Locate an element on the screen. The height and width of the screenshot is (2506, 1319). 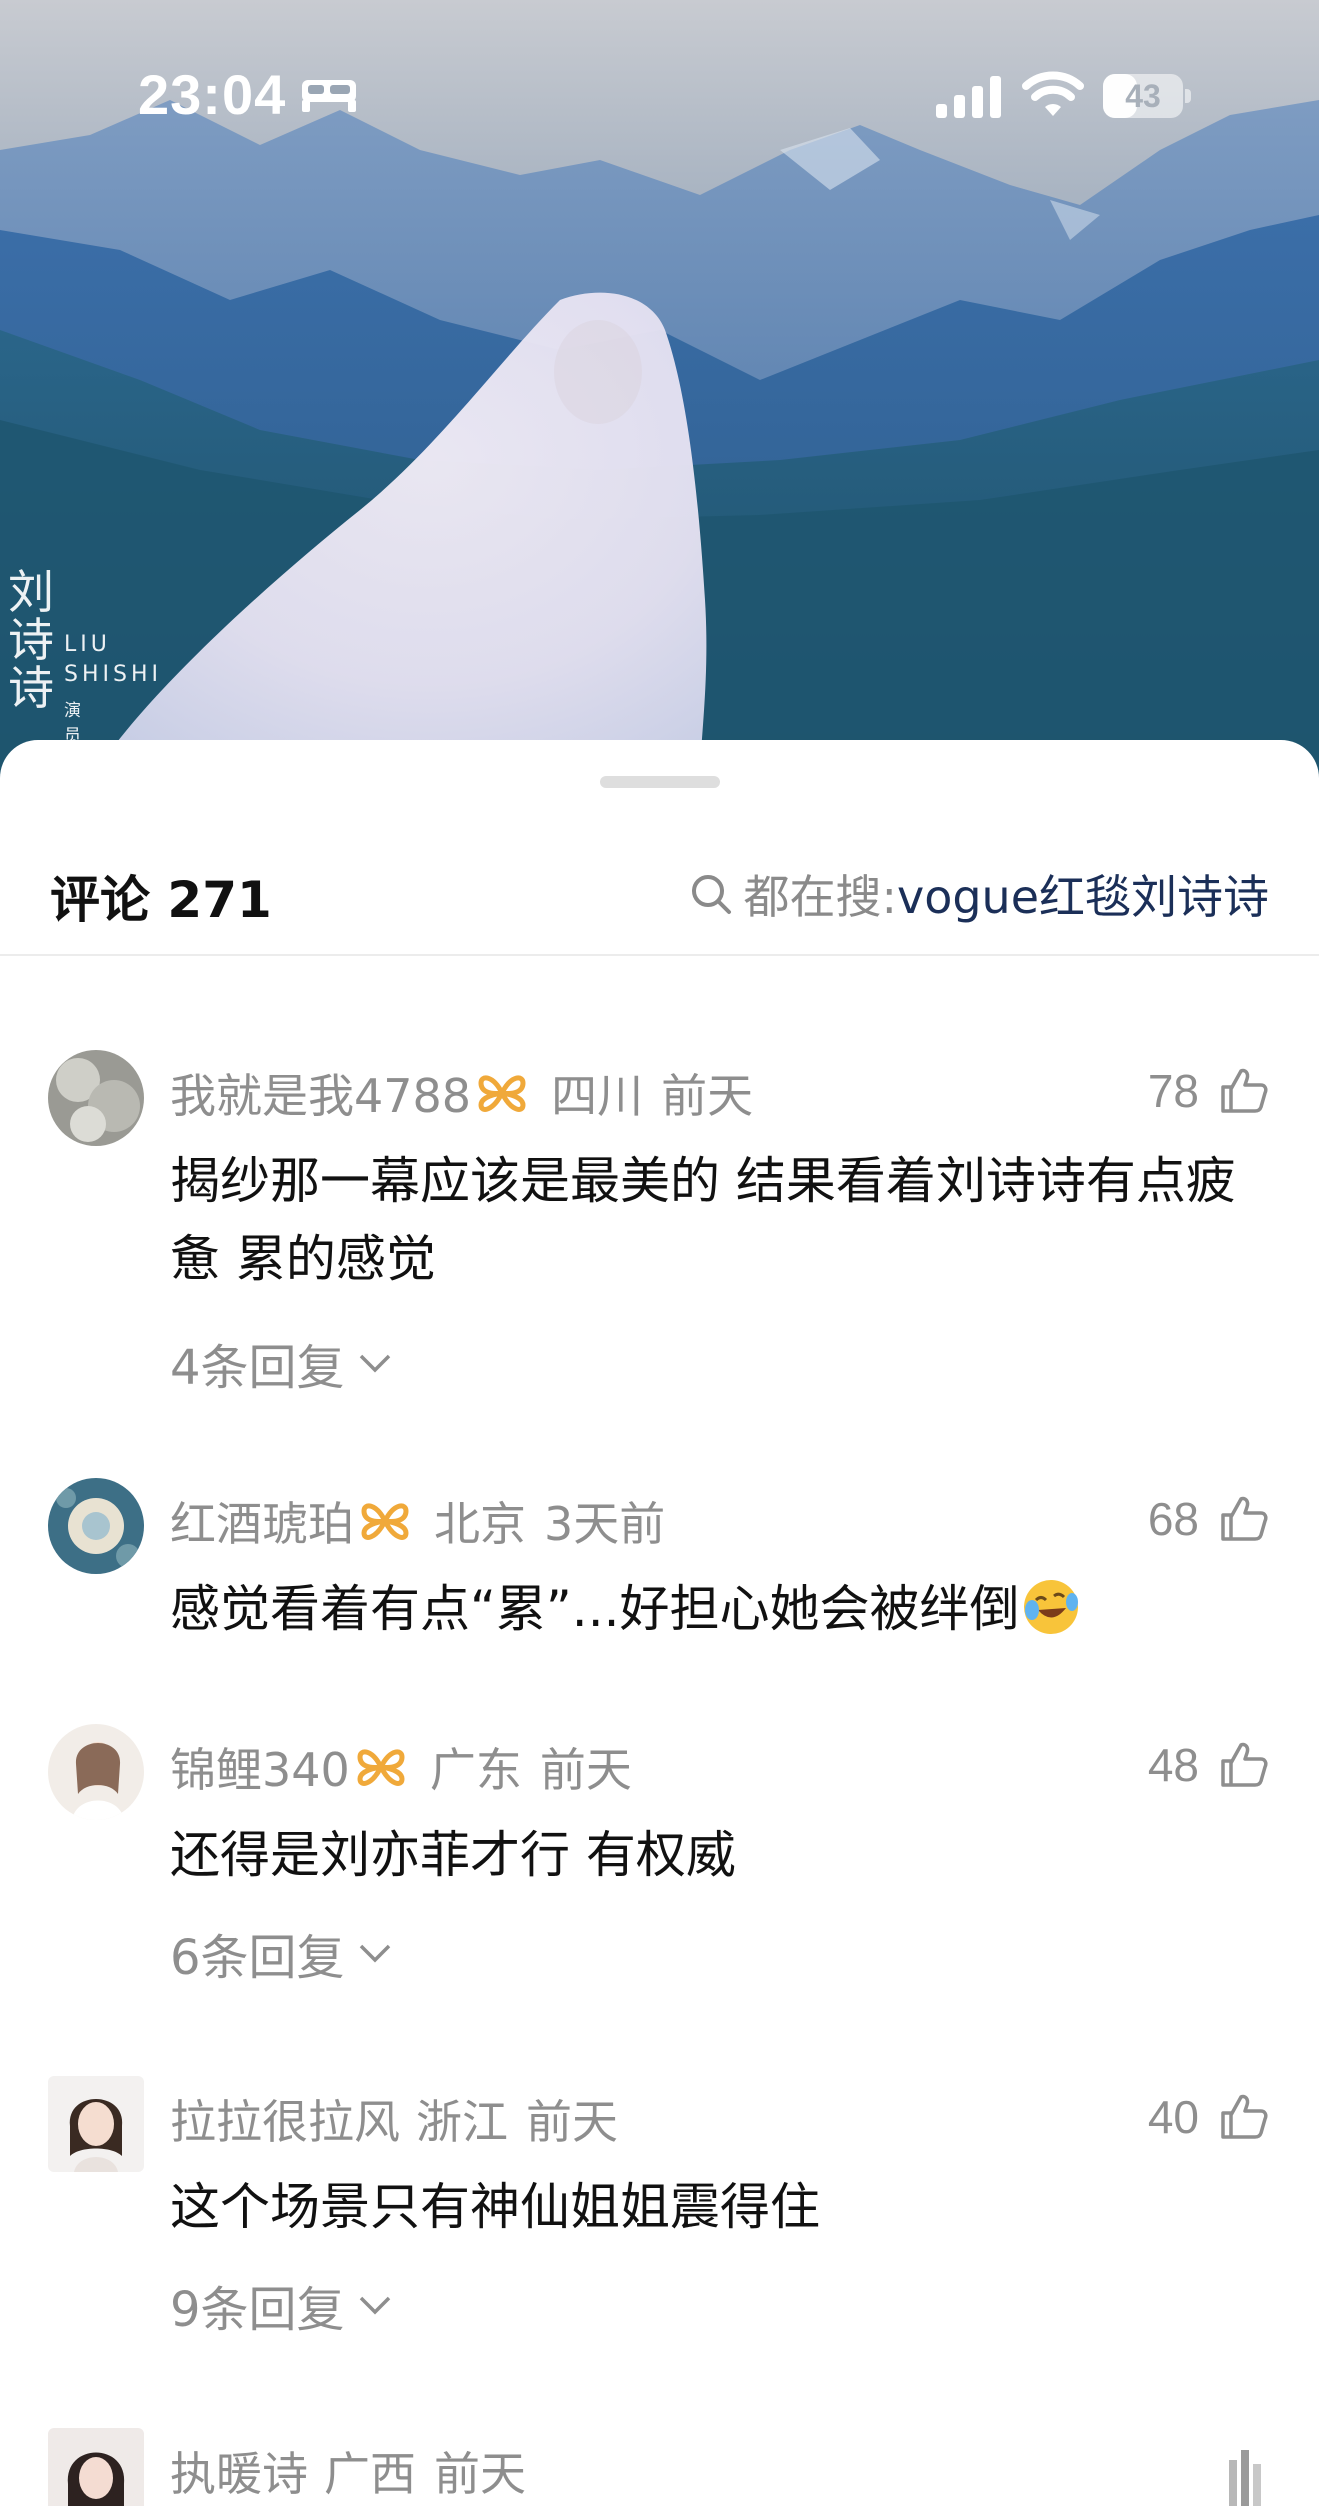
like-button: 78 is located at coordinates (1208, 1091).